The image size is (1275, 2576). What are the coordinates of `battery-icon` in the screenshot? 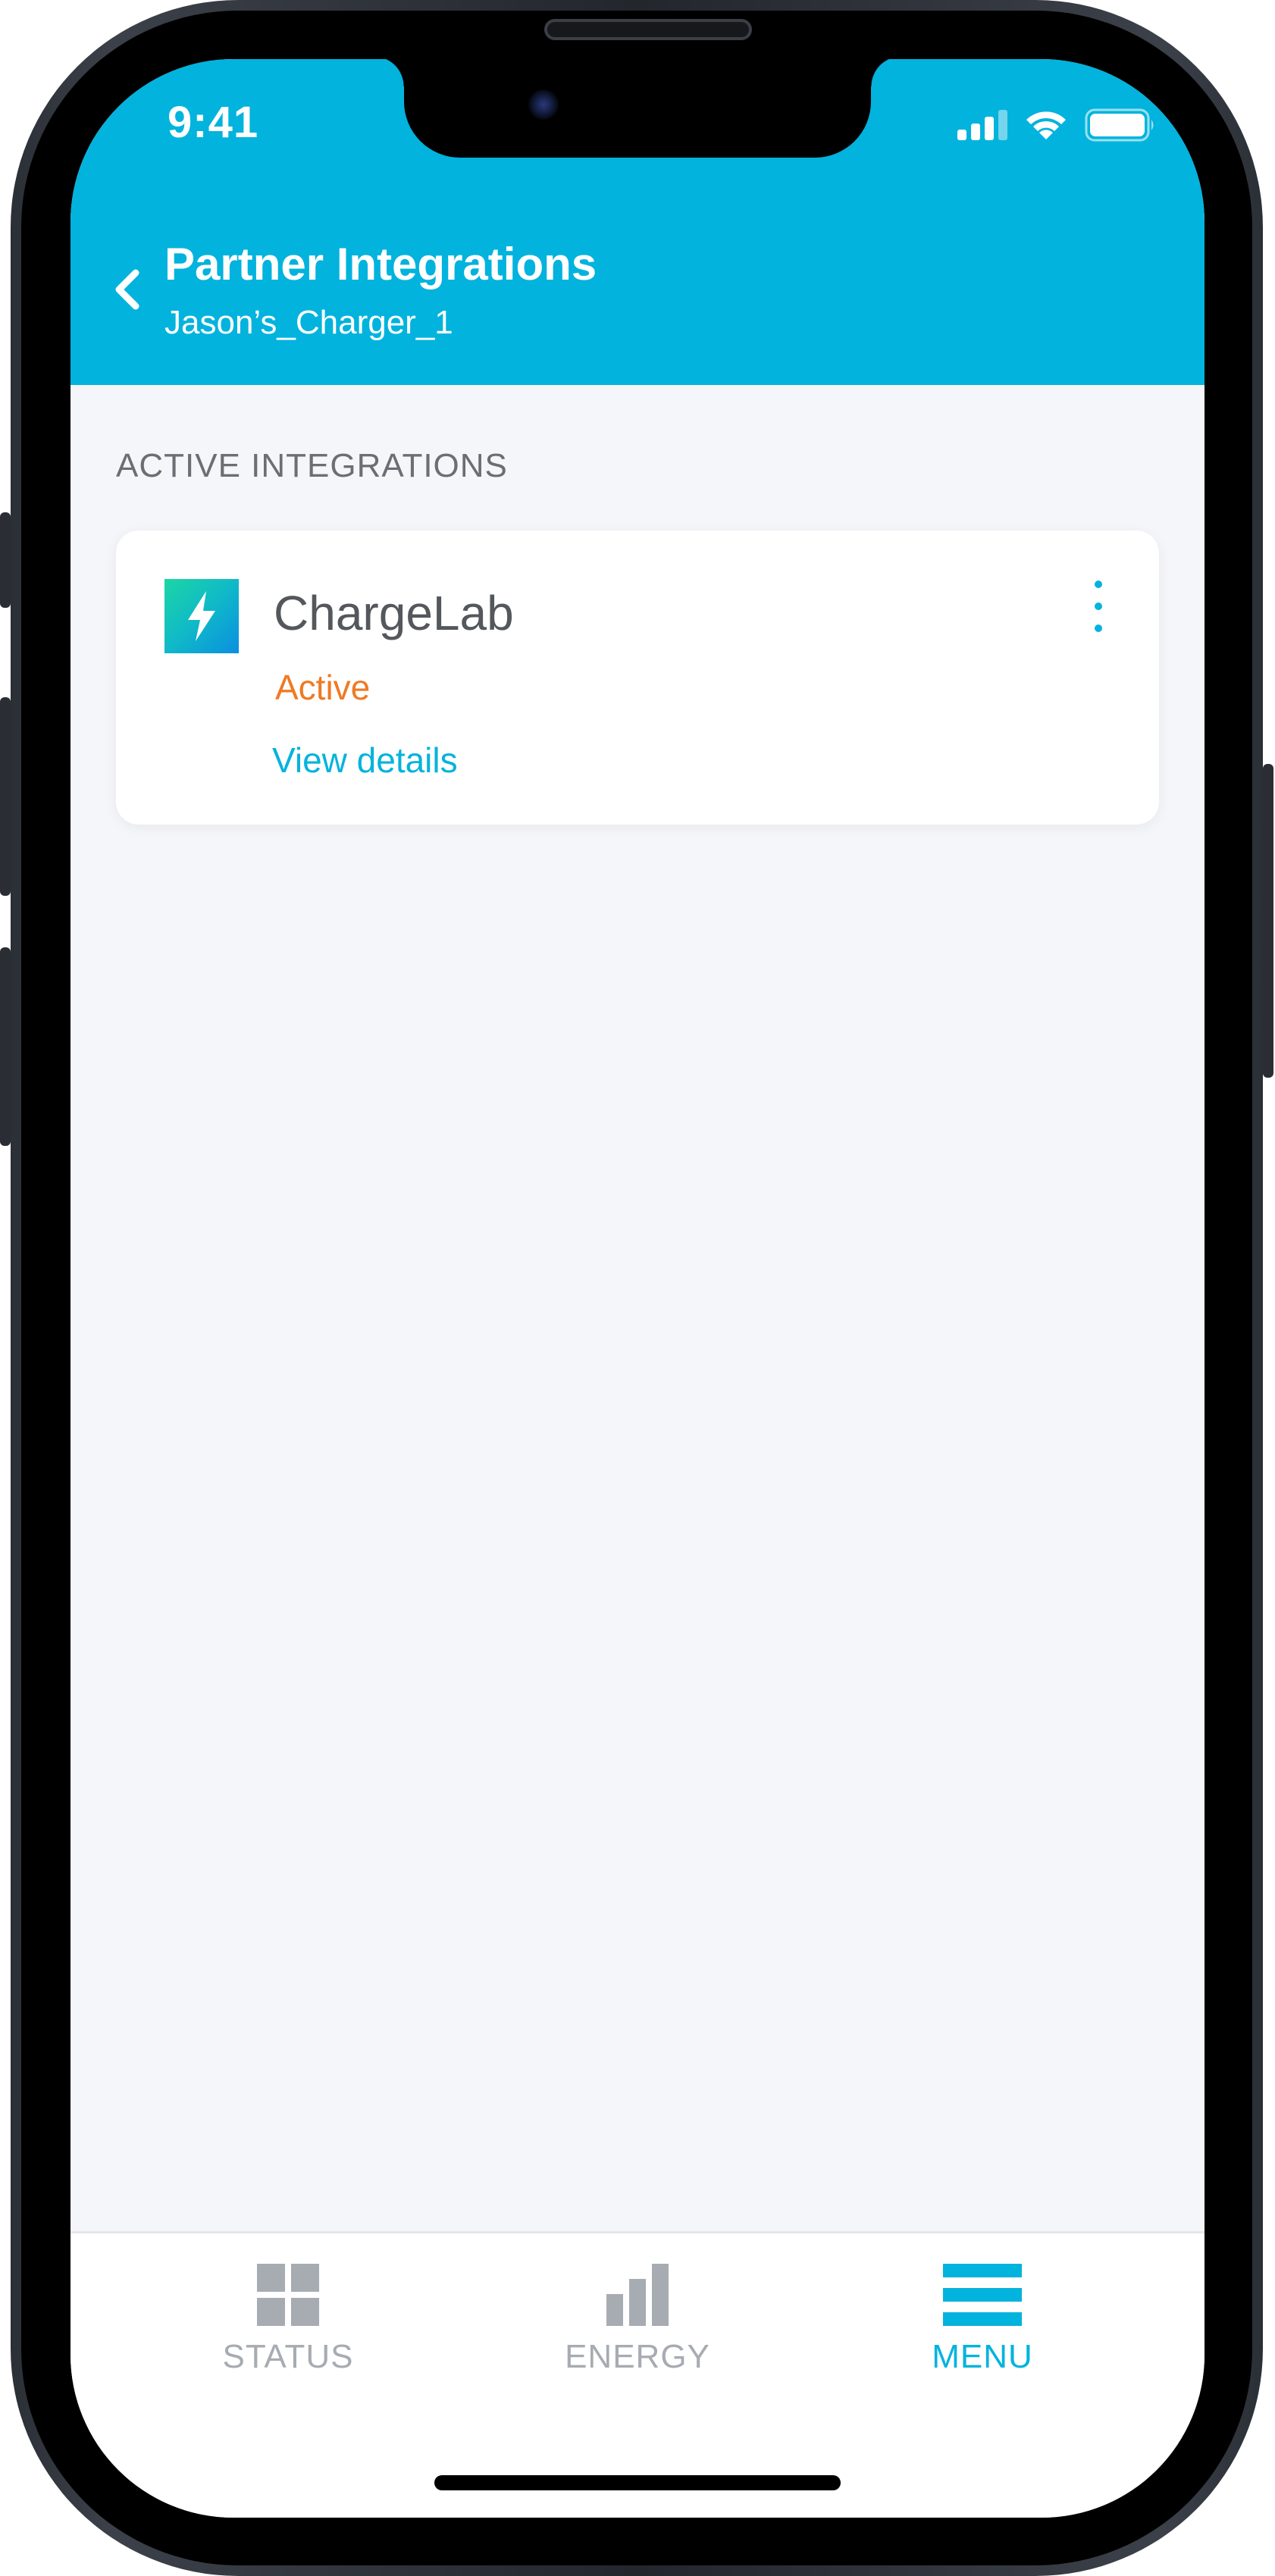 It's located at (1120, 125).